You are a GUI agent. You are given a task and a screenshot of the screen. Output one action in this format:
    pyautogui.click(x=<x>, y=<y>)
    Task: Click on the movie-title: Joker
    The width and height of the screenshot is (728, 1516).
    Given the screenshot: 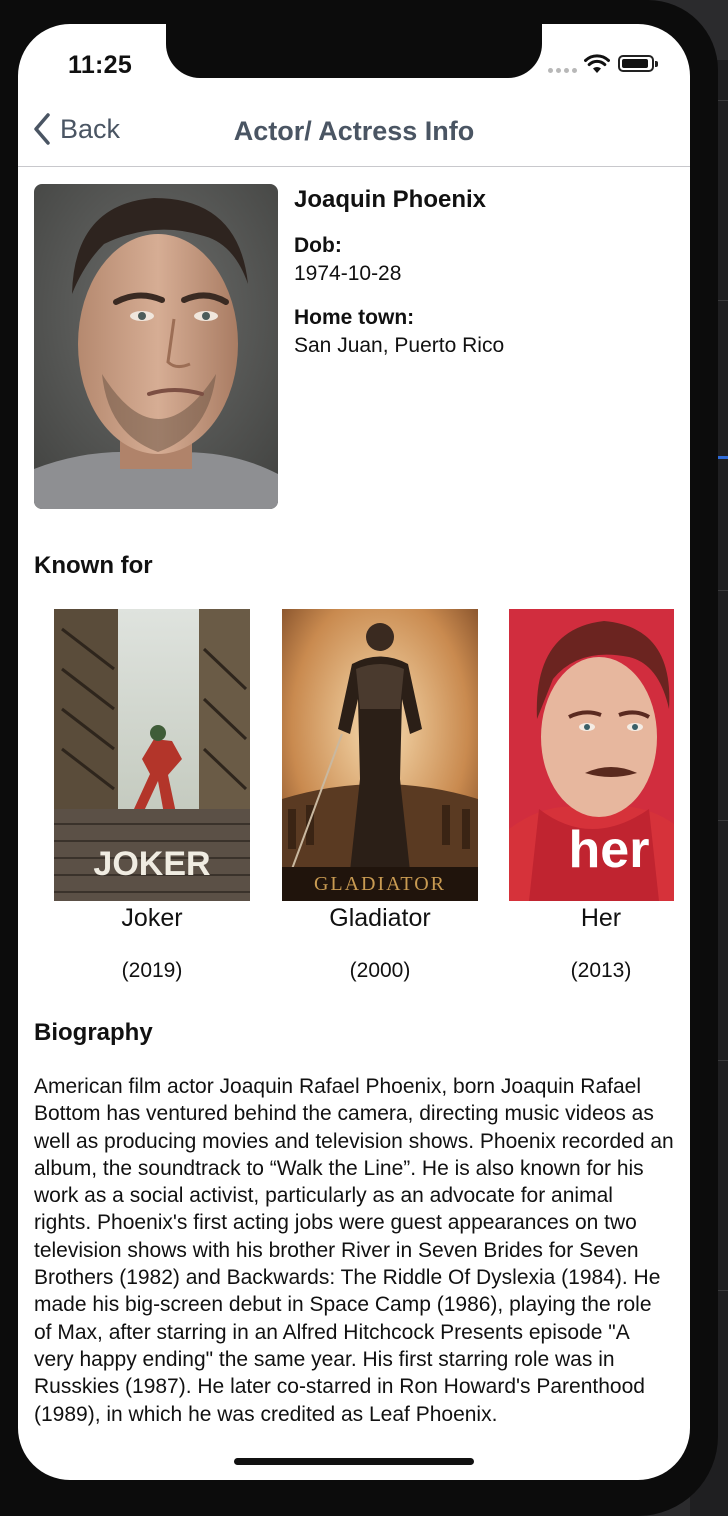 What is the action you would take?
    pyautogui.click(x=152, y=918)
    